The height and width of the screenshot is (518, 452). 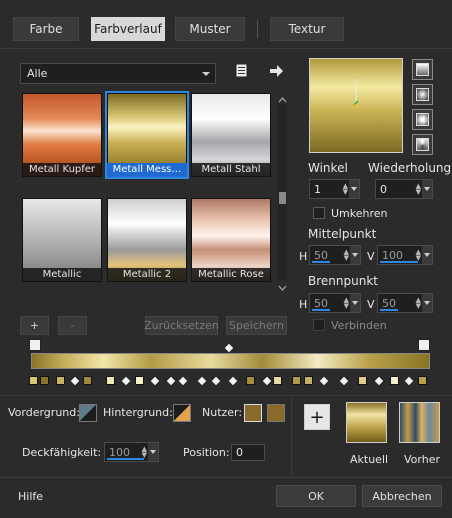 What do you see at coordinates (422, 144) in the screenshot?
I see `sunburst-style-button` at bounding box center [422, 144].